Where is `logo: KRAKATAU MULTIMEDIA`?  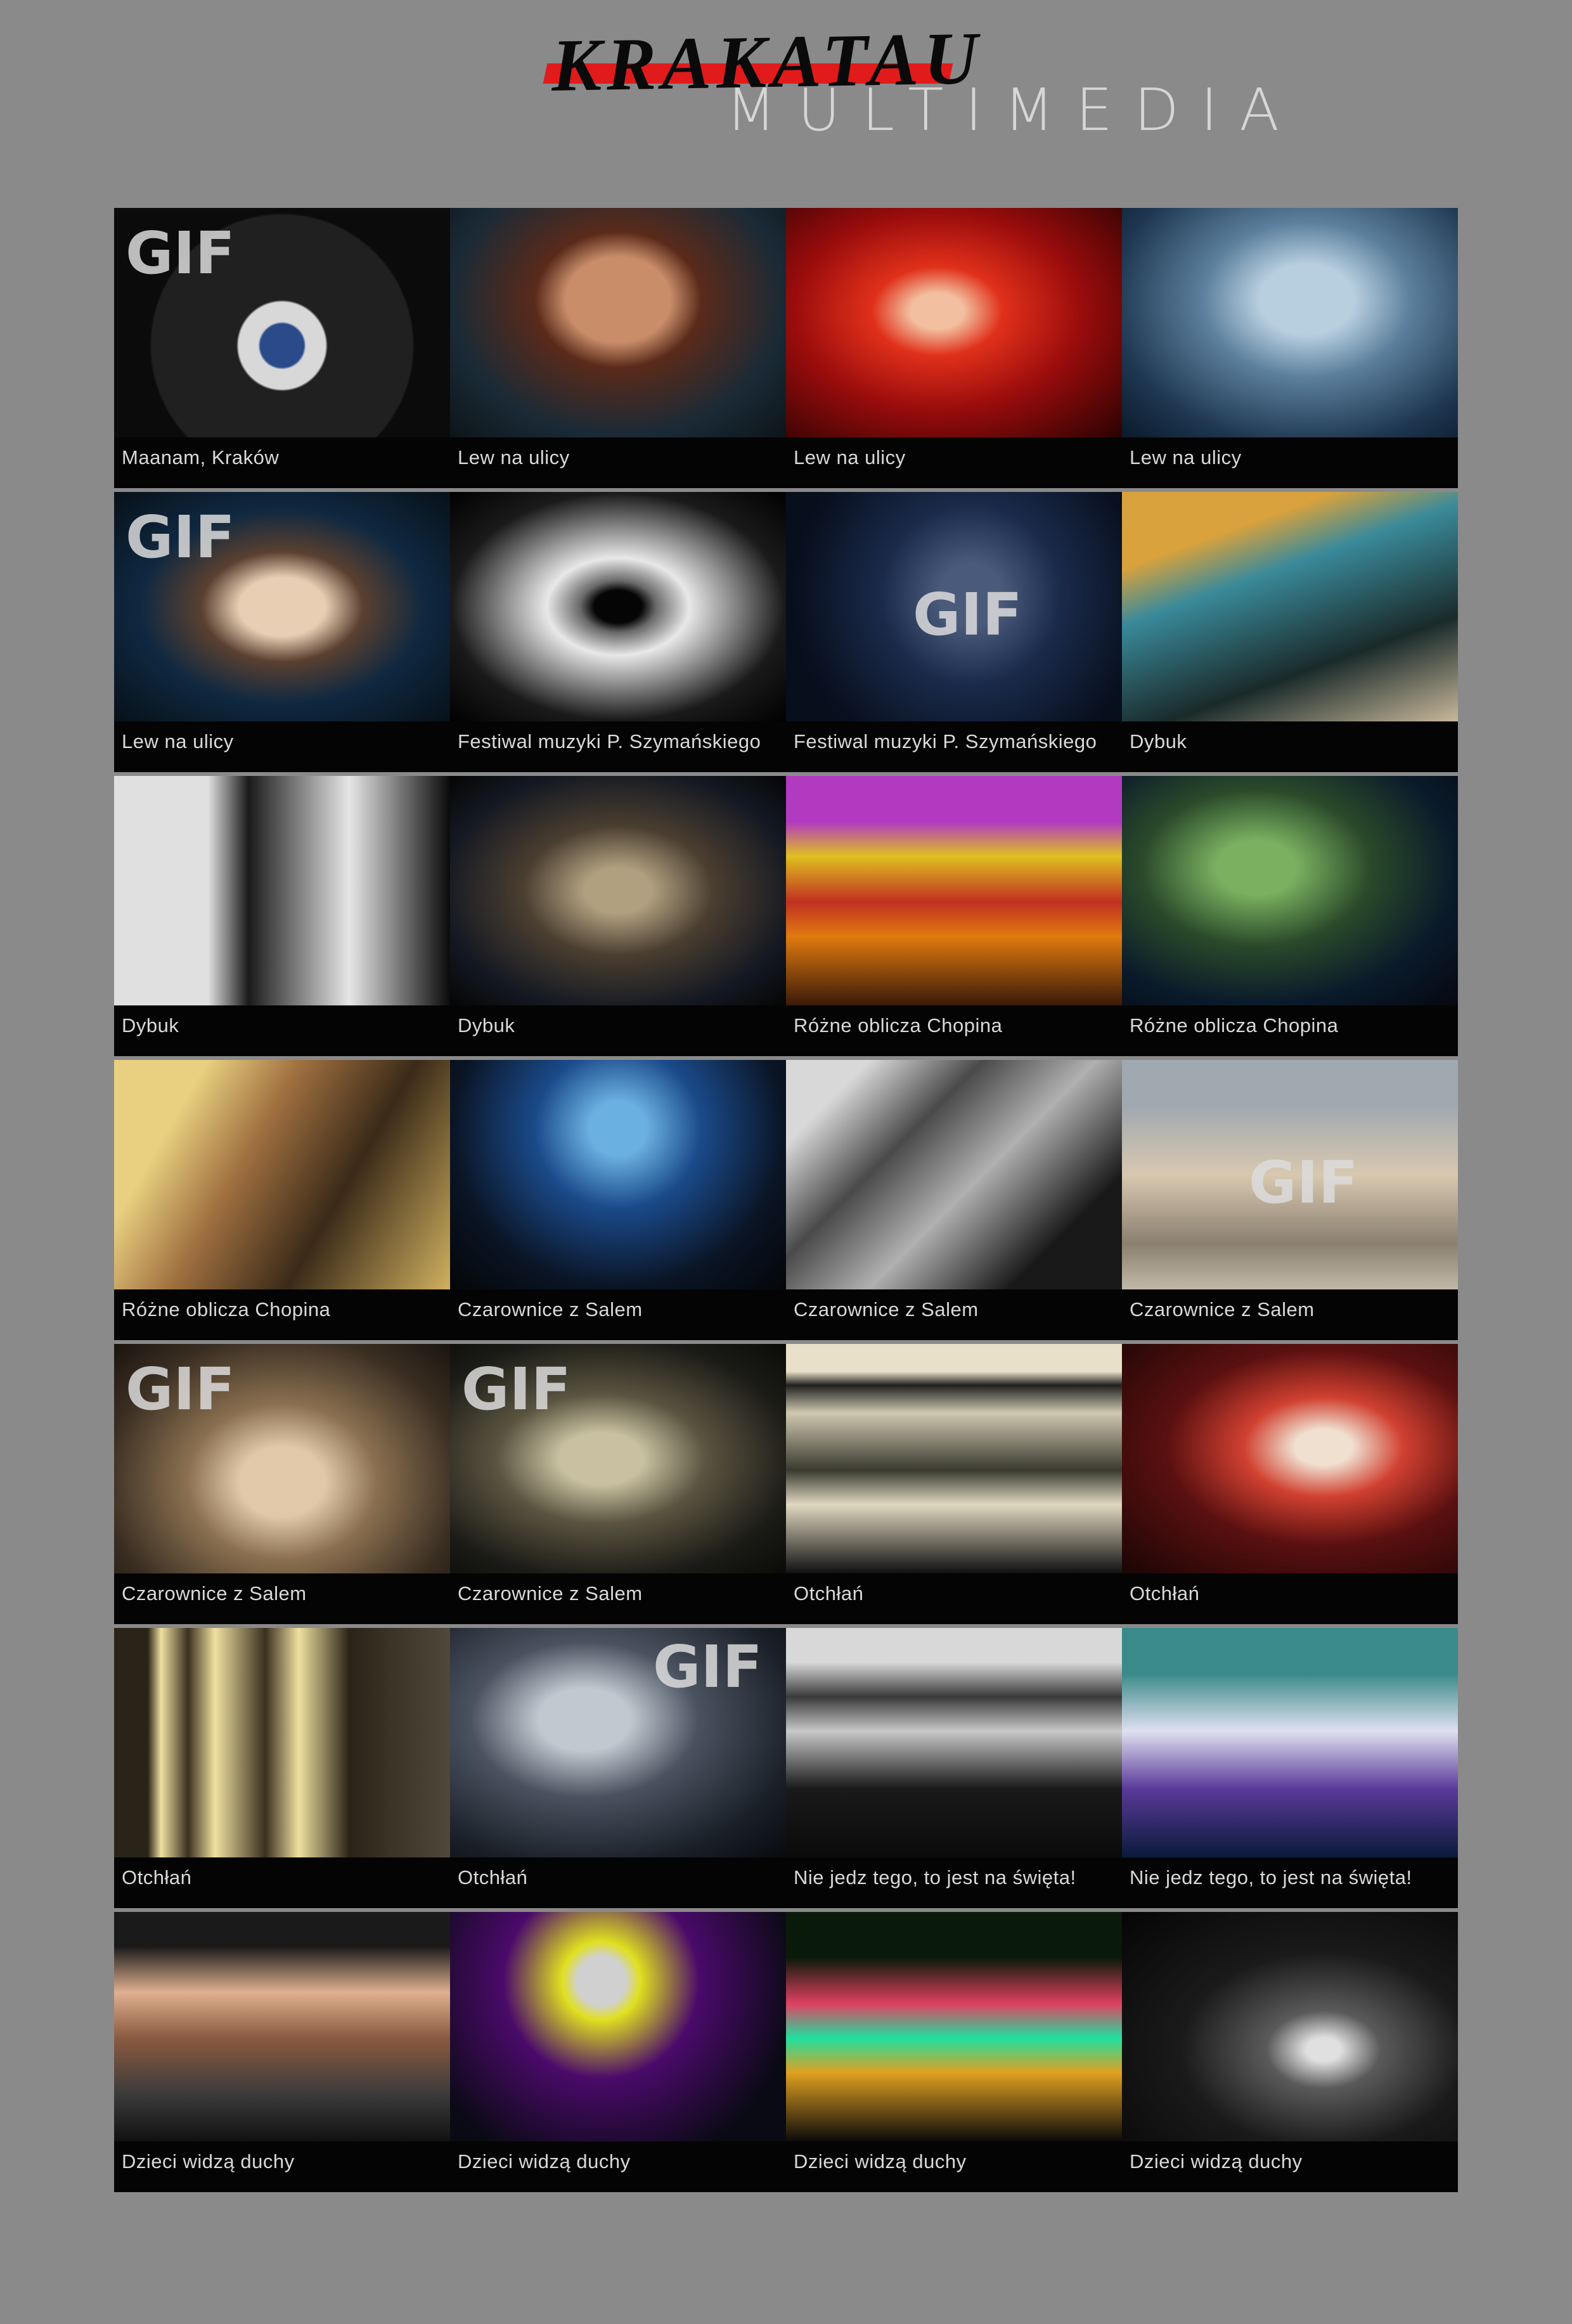 logo: KRAKATAU MULTIMEDIA is located at coordinates (911, 80).